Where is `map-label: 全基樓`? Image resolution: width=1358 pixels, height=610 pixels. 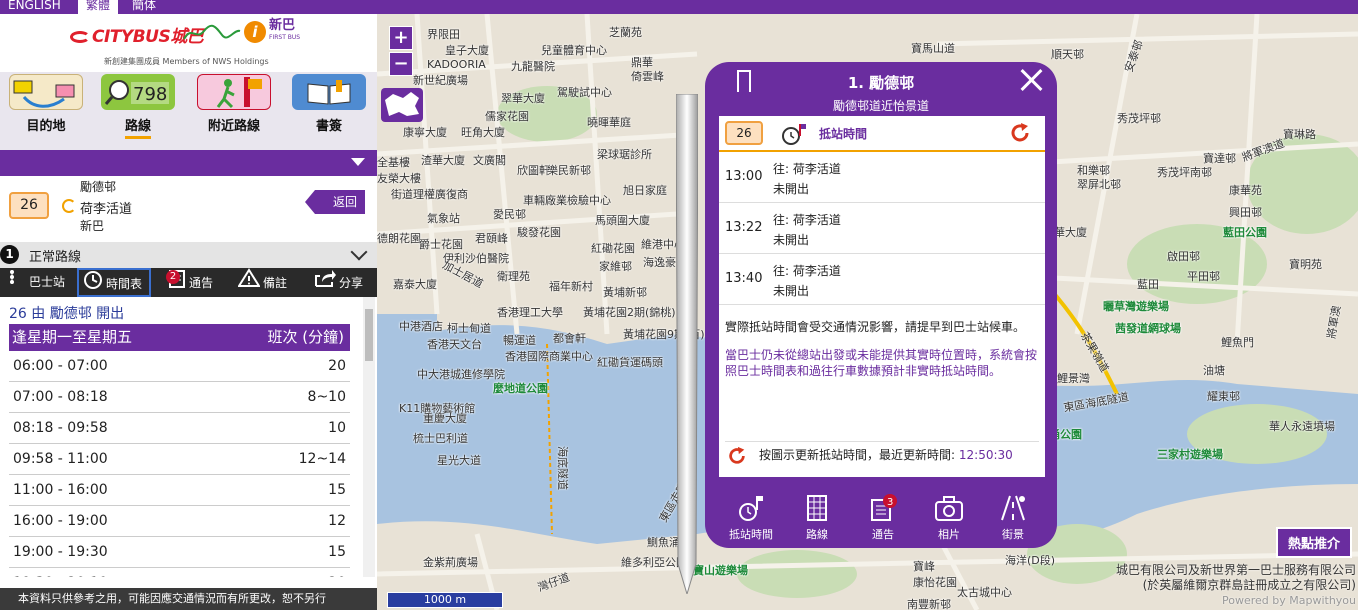
map-label: 全基樓 is located at coordinates (393, 162).